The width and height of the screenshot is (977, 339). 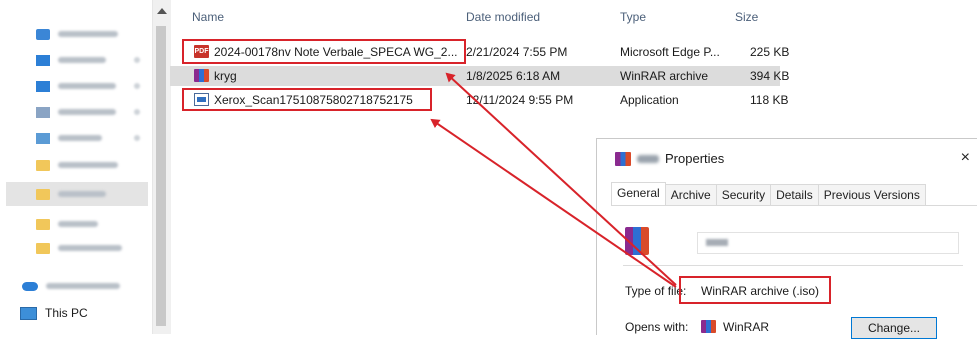 I want to click on column-header-type: Type, so click(x=633, y=17).